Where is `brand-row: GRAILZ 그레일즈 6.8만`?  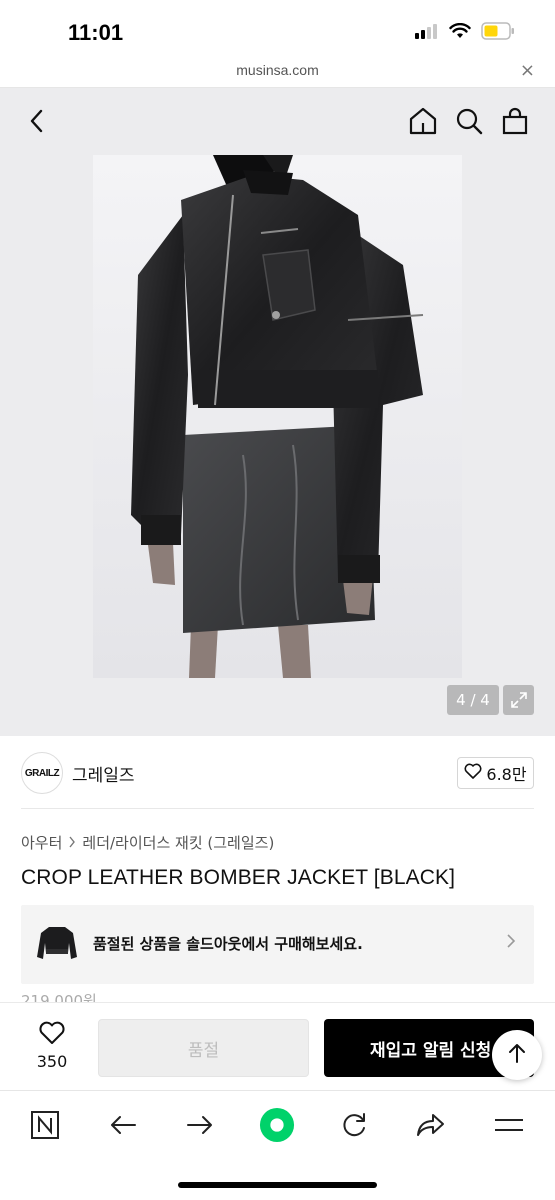 brand-row: GRAILZ 그레일즈 6.8만 is located at coordinates (277, 772).